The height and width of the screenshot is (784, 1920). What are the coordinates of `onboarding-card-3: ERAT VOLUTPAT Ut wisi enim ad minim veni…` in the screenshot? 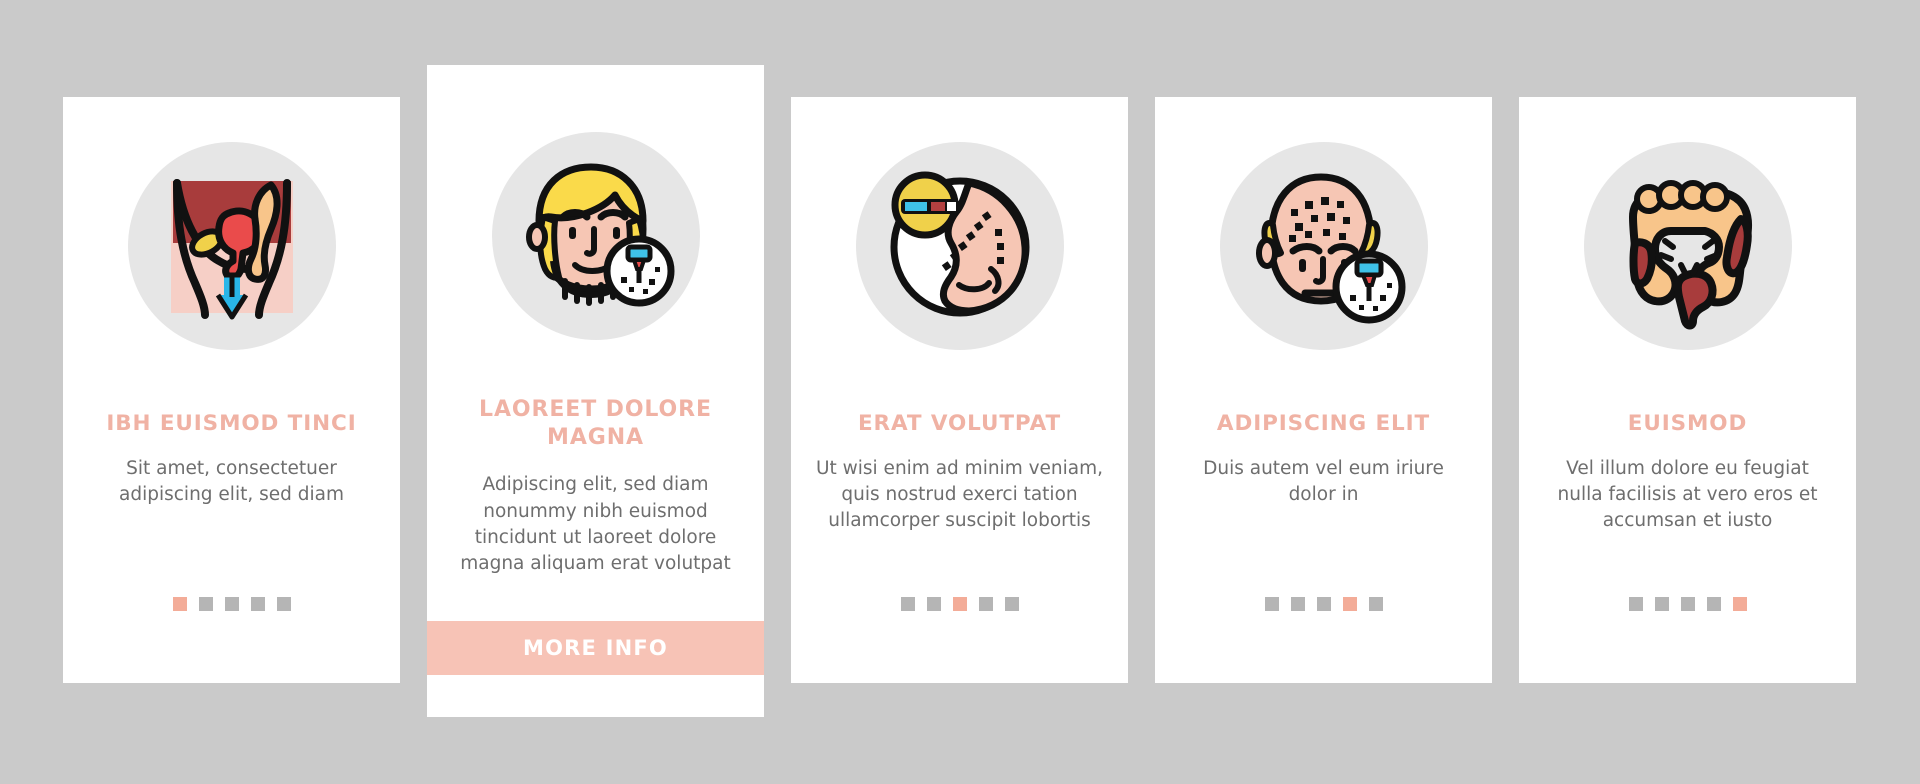 It's located at (959, 390).